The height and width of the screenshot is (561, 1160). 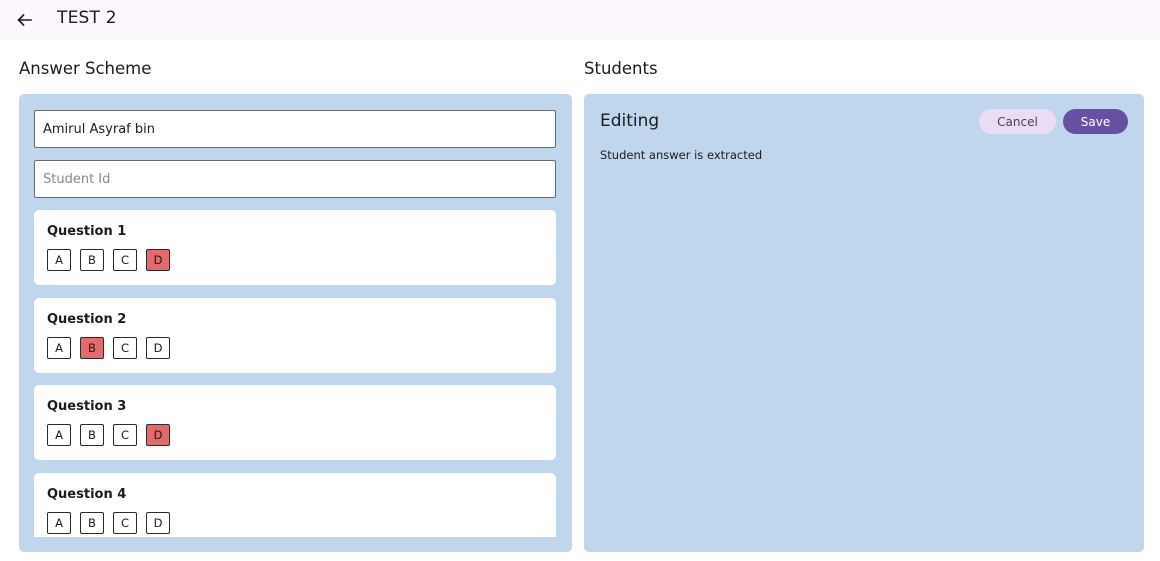 What do you see at coordinates (87, 319) in the screenshot?
I see `question-label: Question 2` at bounding box center [87, 319].